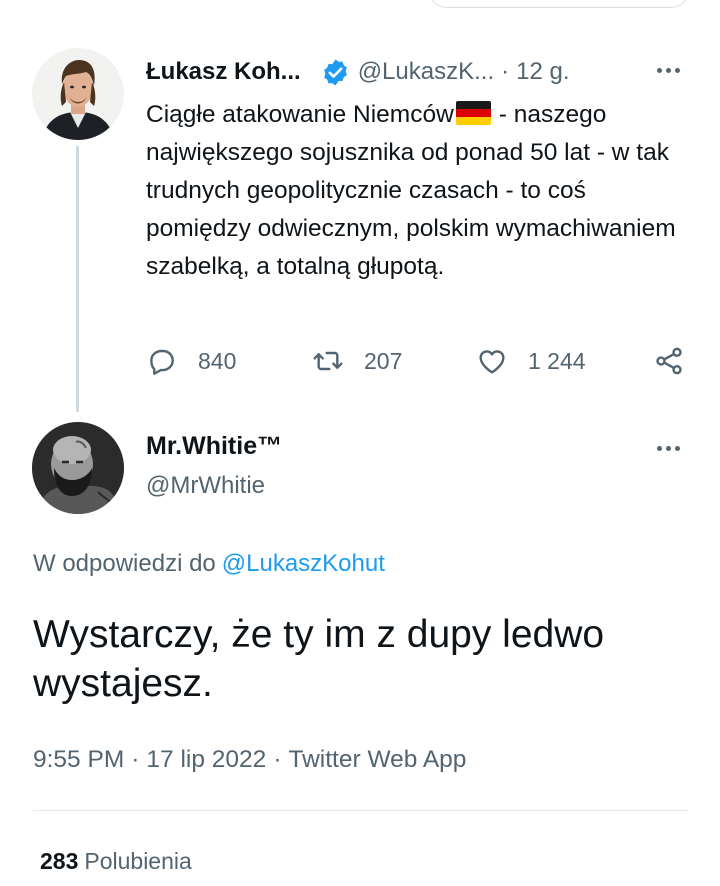 The width and height of the screenshot is (720, 886). What do you see at coordinates (206, 759) in the screenshot?
I see `tweet-date: 17 lip 2022` at bounding box center [206, 759].